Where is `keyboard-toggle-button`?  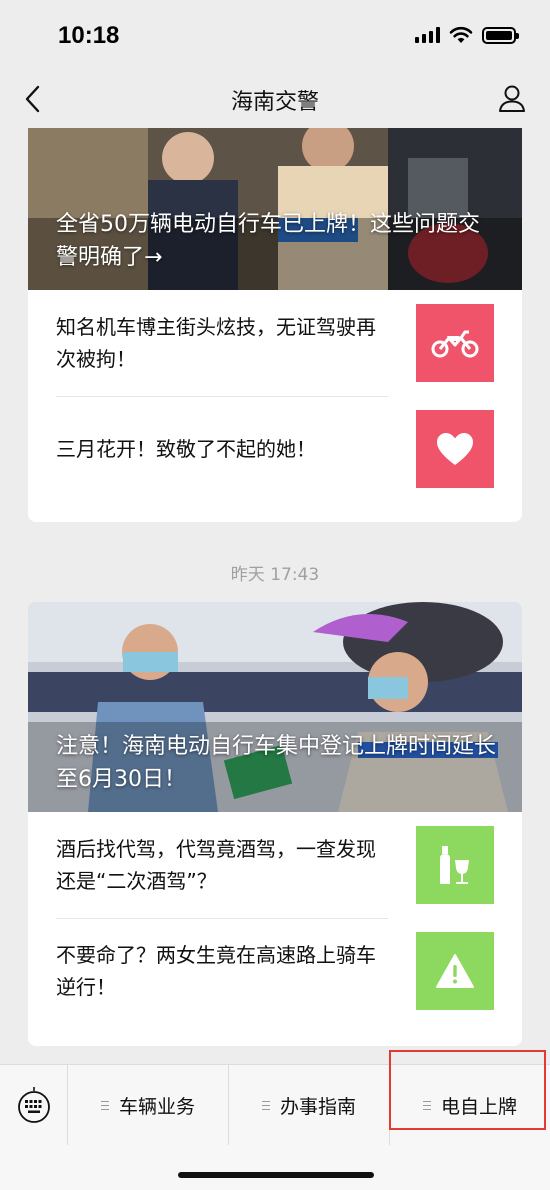 keyboard-toggle-button is located at coordinates (34, 1105).